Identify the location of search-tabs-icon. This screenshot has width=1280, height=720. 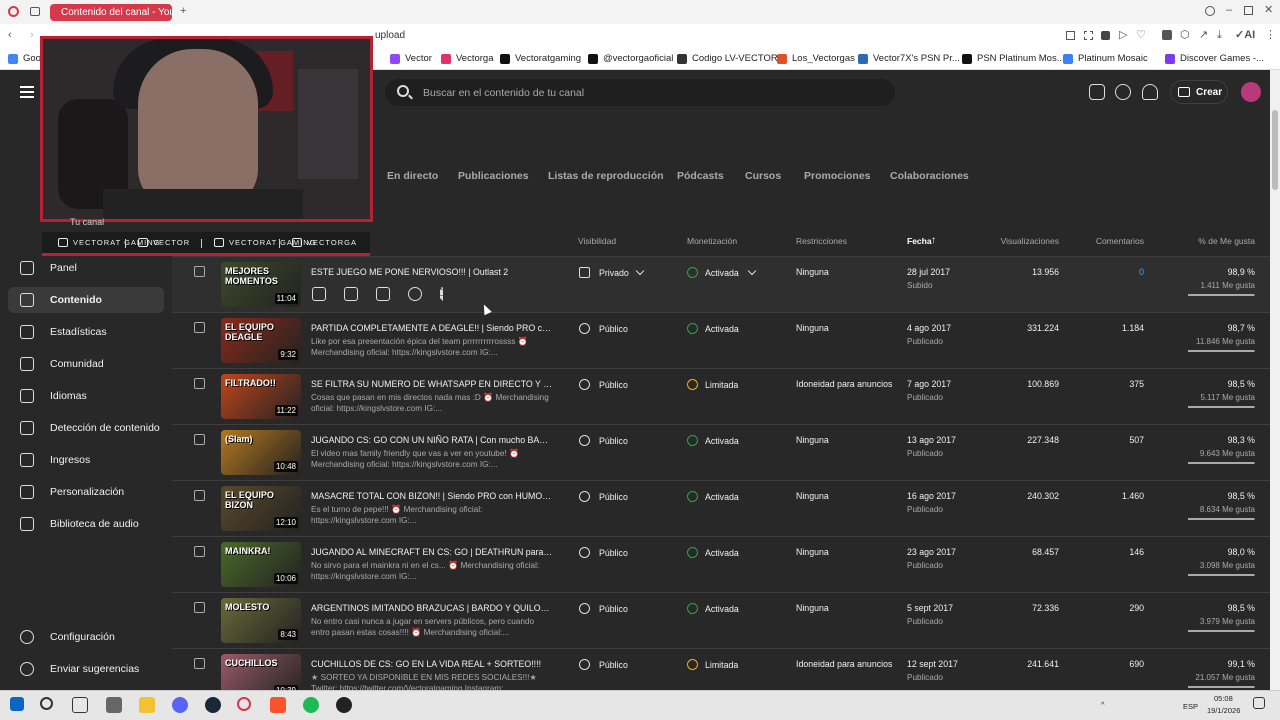
(1210, 11).